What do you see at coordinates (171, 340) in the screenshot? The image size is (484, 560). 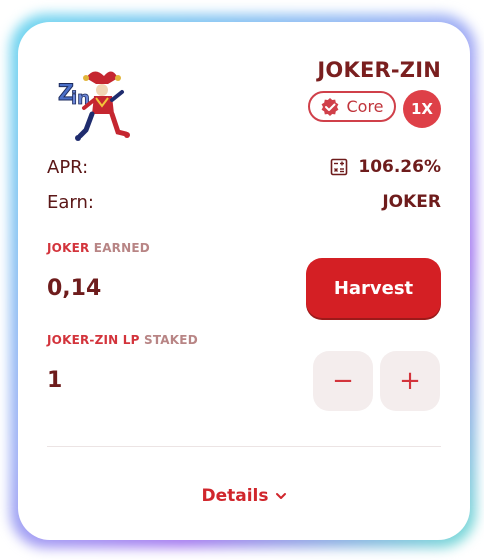 I see `staked-suffix-label: STAKED` at bounding box center [171, 340].